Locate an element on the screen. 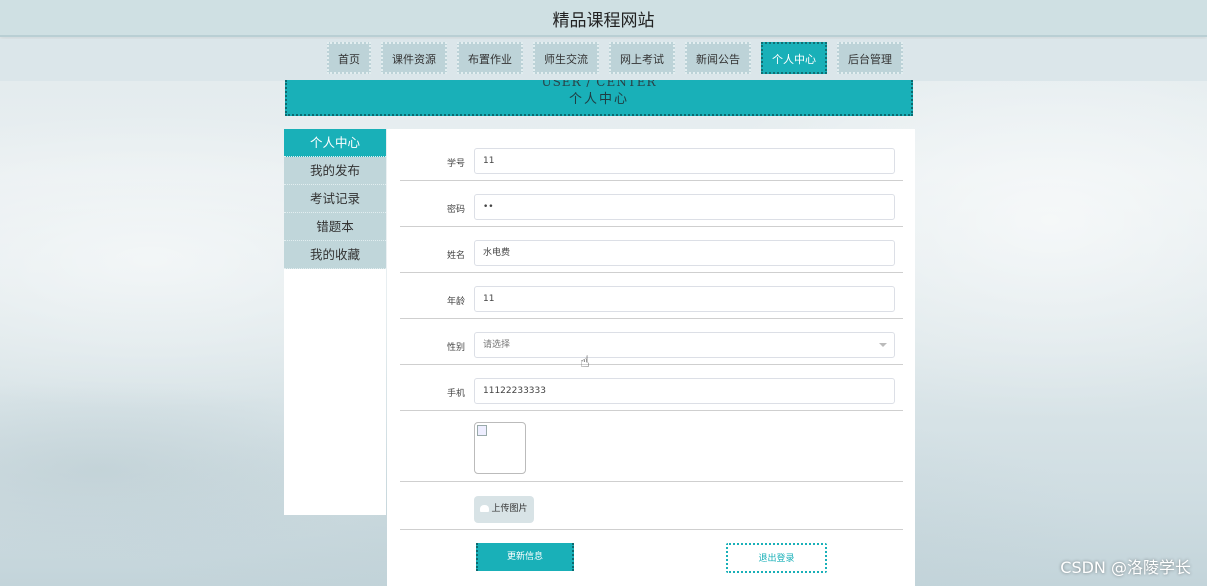 This screenshot has width=1207, height=586. sidebar-item-my-posts: 我的发布 is located at coordinates (335, 171).